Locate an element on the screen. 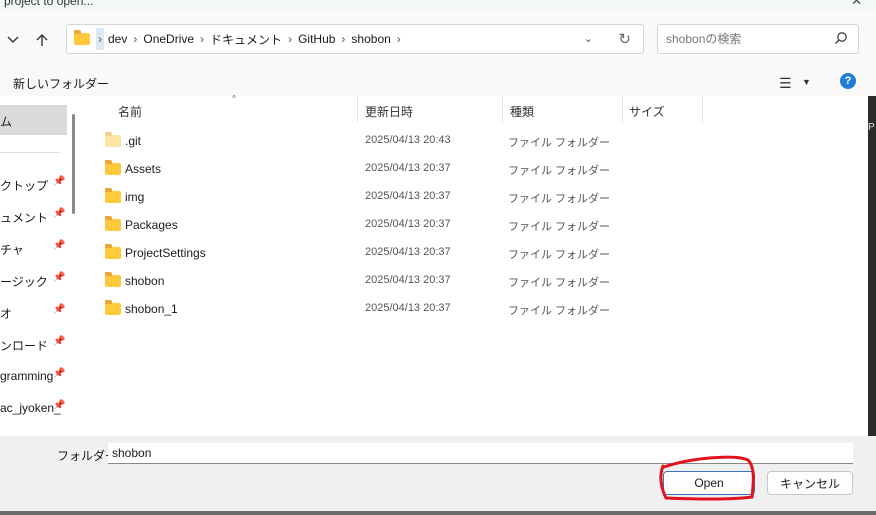 The width and height of the screenshot is (876, 515). search-icon is located at coordinates (841, 38).